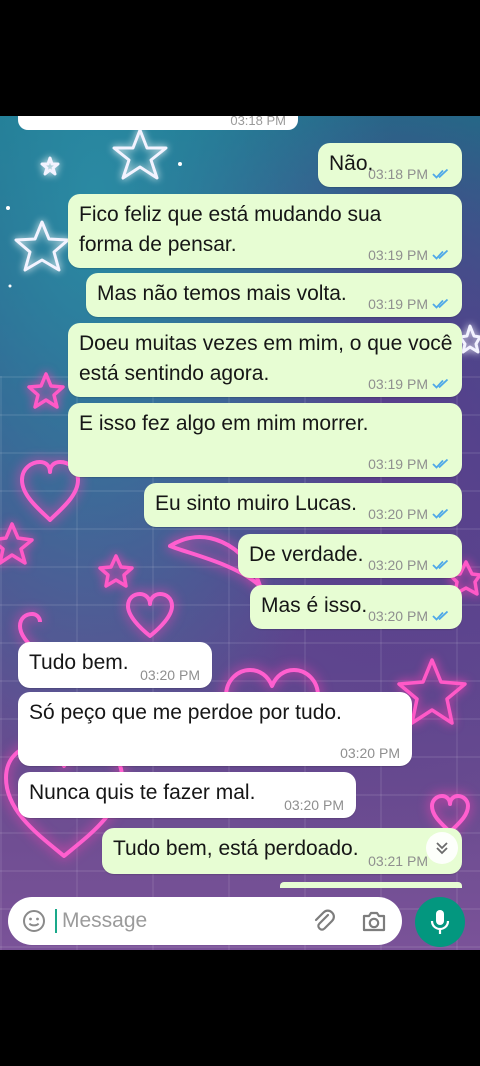 The image size is (480, 1066). What do you see at coordinates (236, 848) in the screenshot?
I see `message-text: Tudo bem, está perdoado.` at bounding box center [236, 848].